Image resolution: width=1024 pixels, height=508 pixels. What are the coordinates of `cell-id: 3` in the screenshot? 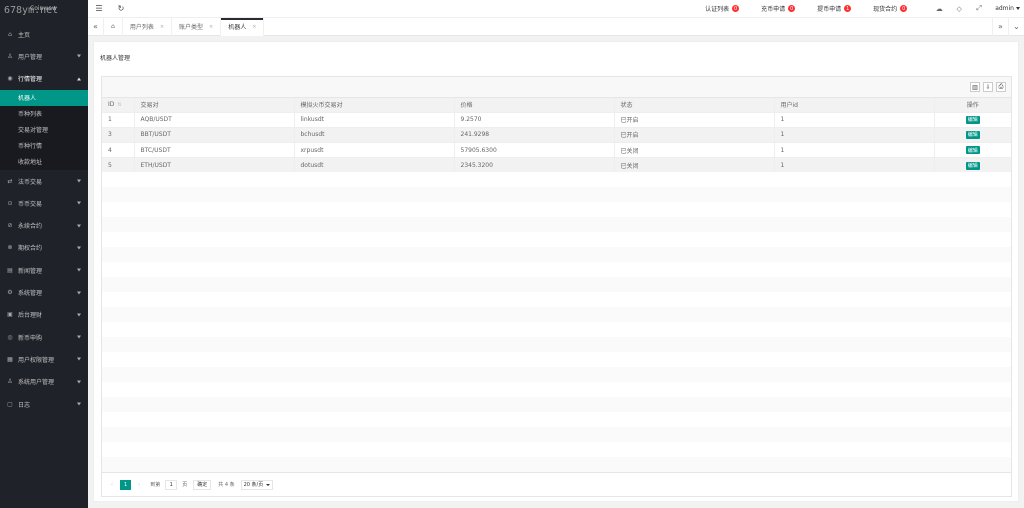 It's located at (118, 135).